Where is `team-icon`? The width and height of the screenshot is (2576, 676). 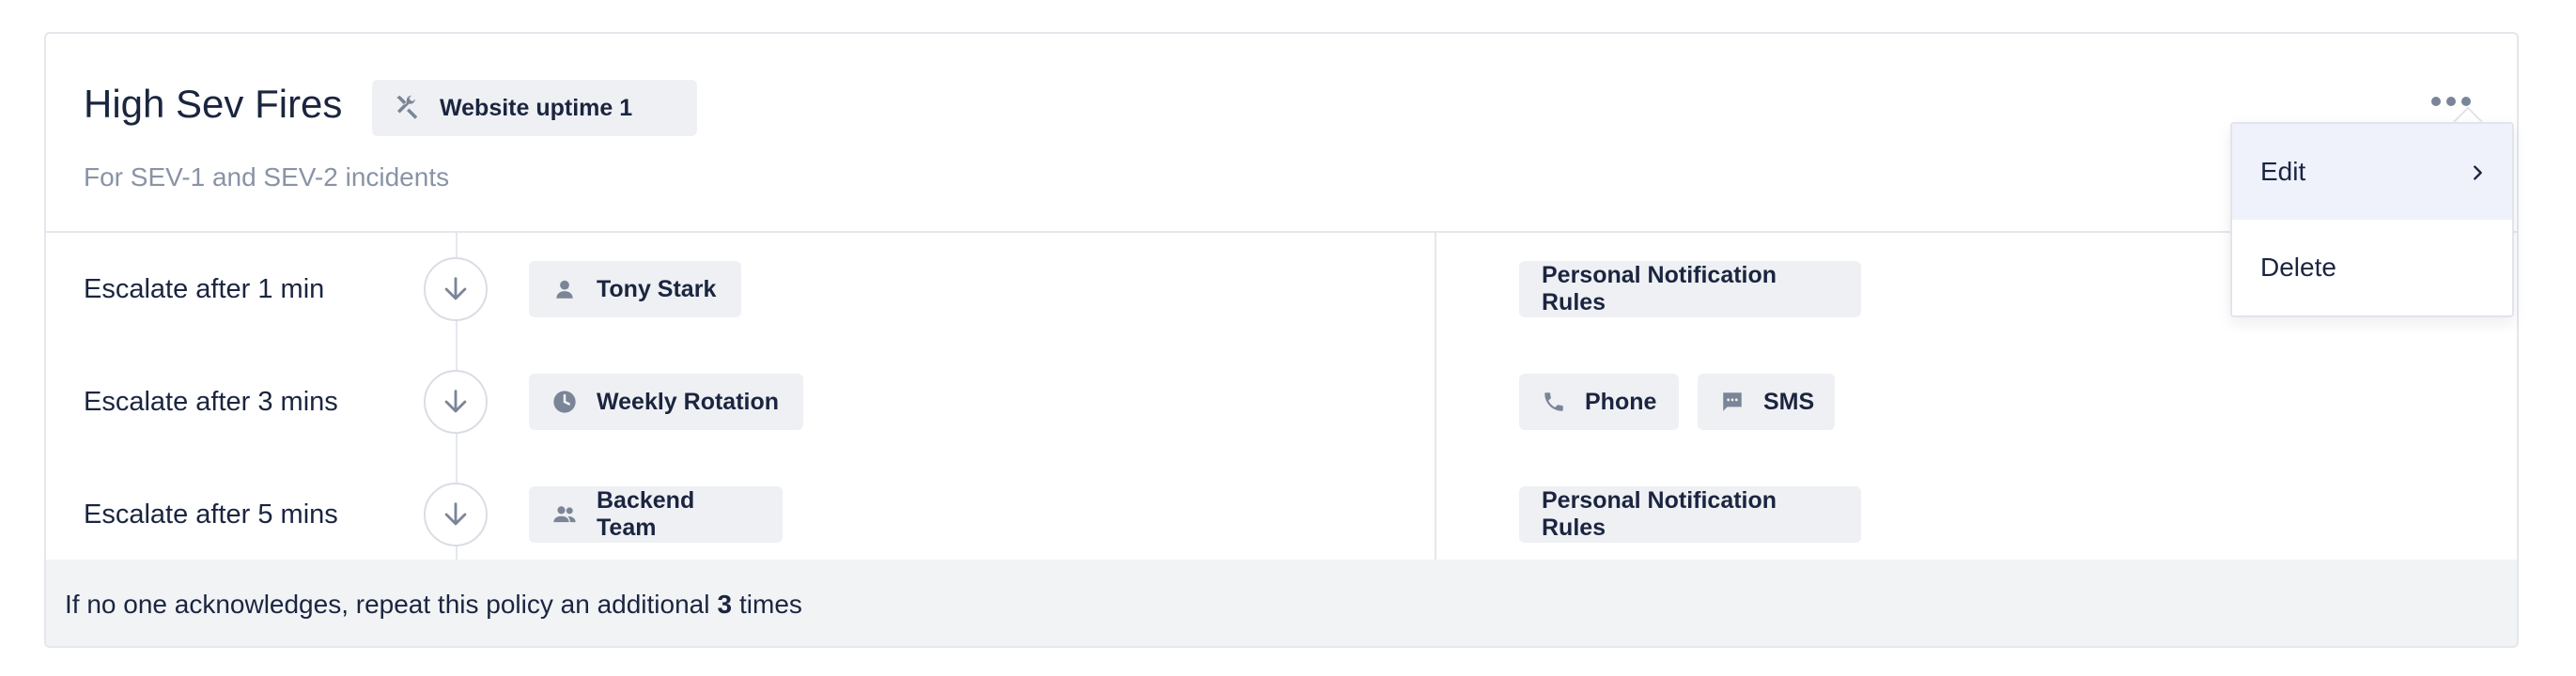
team-icon is located at coordinates (564, 515).